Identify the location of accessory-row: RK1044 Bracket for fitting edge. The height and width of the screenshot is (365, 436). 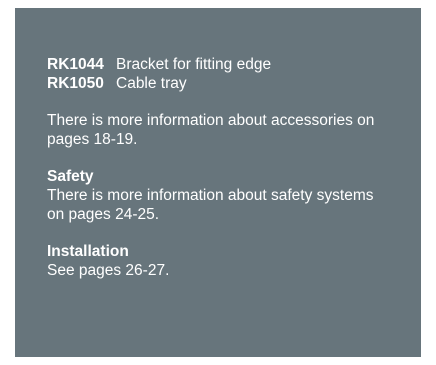
(159, 64).